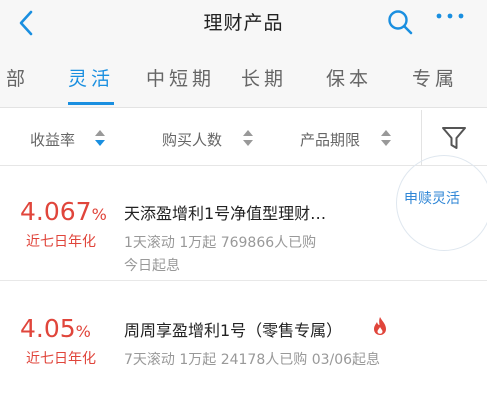  I want to click on sort-by-buyers: 购买人数, so click(192, 139).